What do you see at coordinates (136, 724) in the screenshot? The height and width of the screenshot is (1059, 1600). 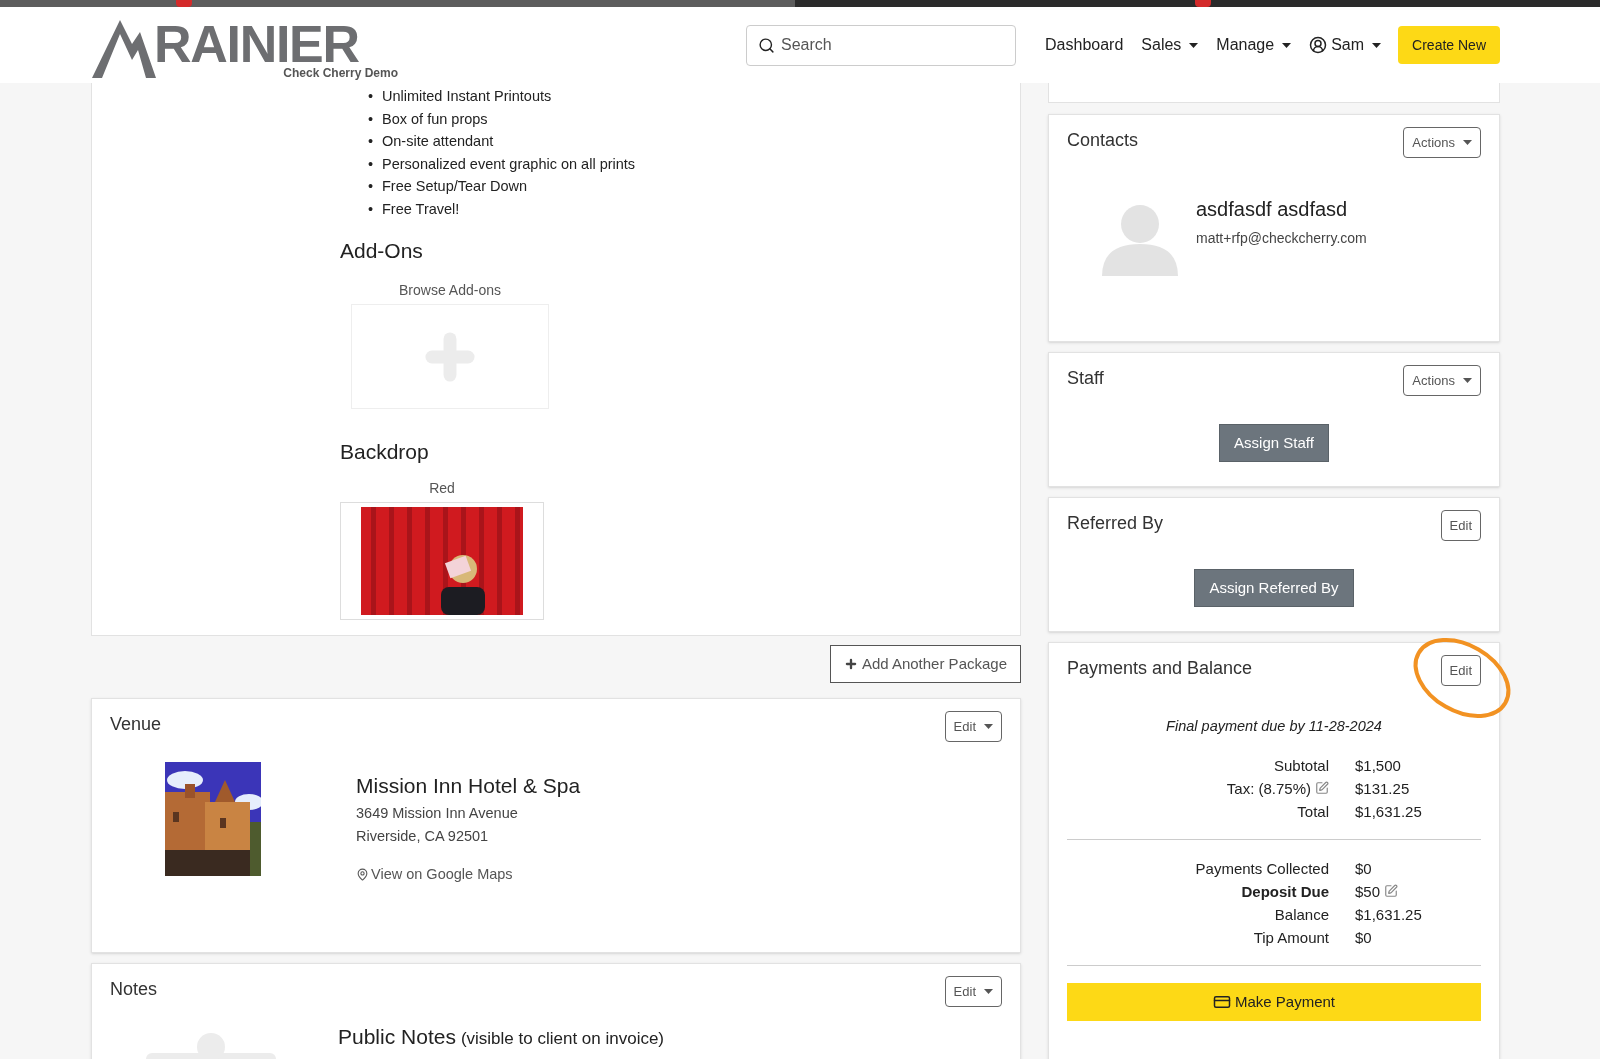 I see `card-title: Venue` at bounding box center [136, 724].